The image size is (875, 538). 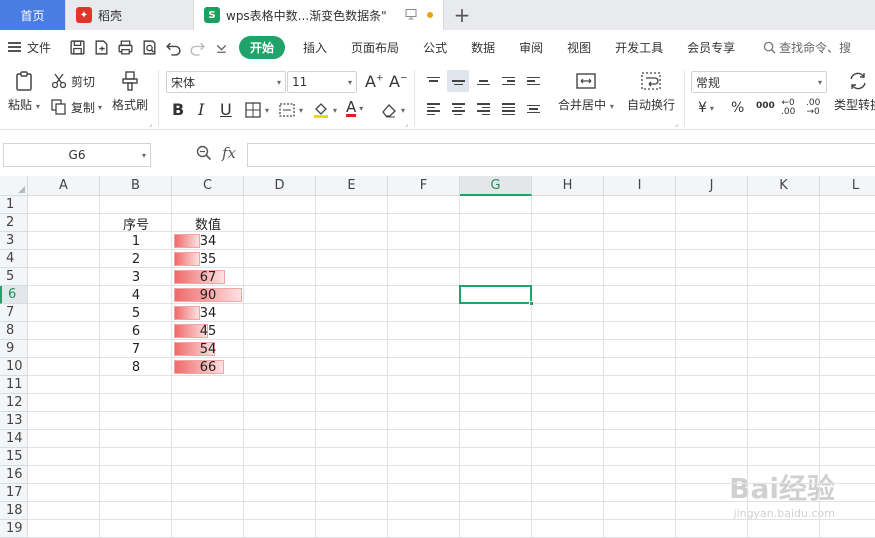 What do you see at coordinates (14, 493) in the screenshot?
I see `row-header-17: 17` at bounding box center [14, 493].